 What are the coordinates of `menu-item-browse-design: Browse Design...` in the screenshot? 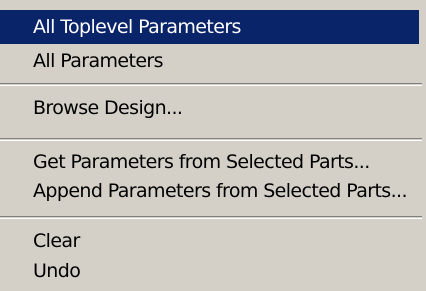 It's located at (209, 108).